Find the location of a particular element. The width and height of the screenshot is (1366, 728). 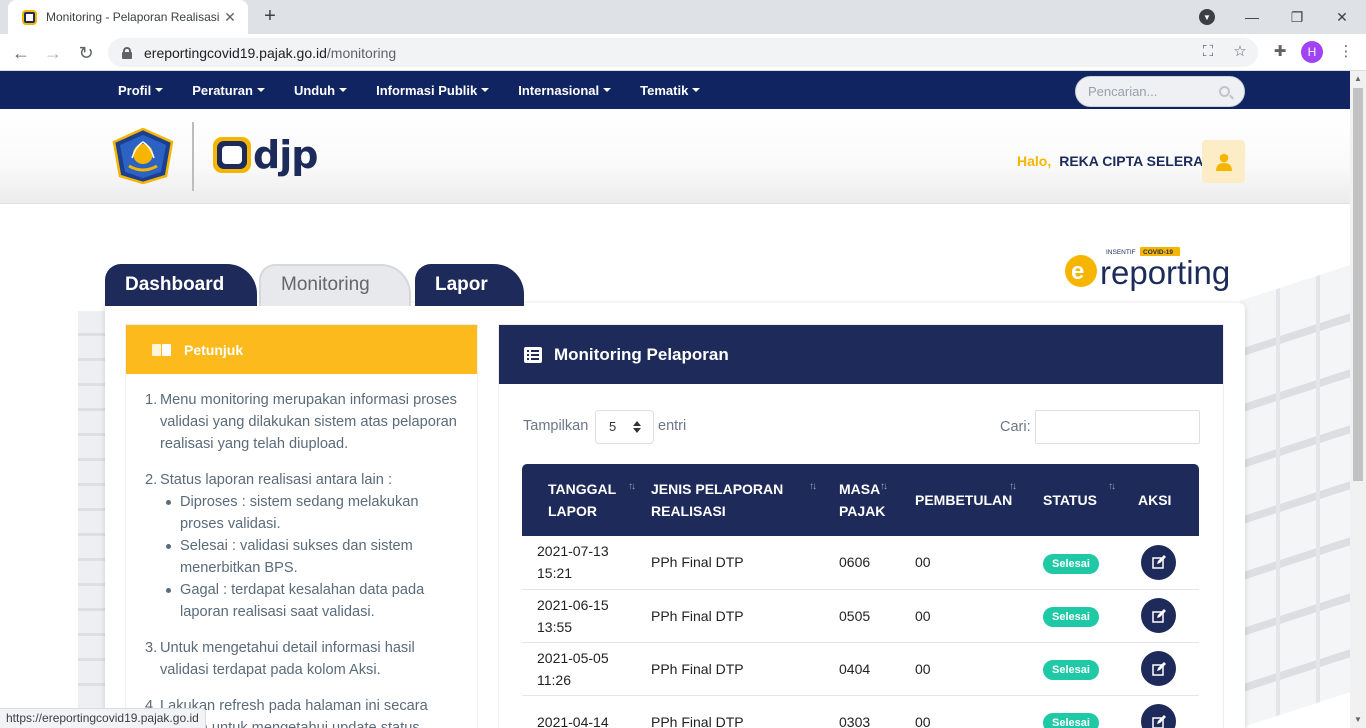

address-bar: ereportingcovid19.pajak.go.id/monitoring is located at coordinates (683, 52).